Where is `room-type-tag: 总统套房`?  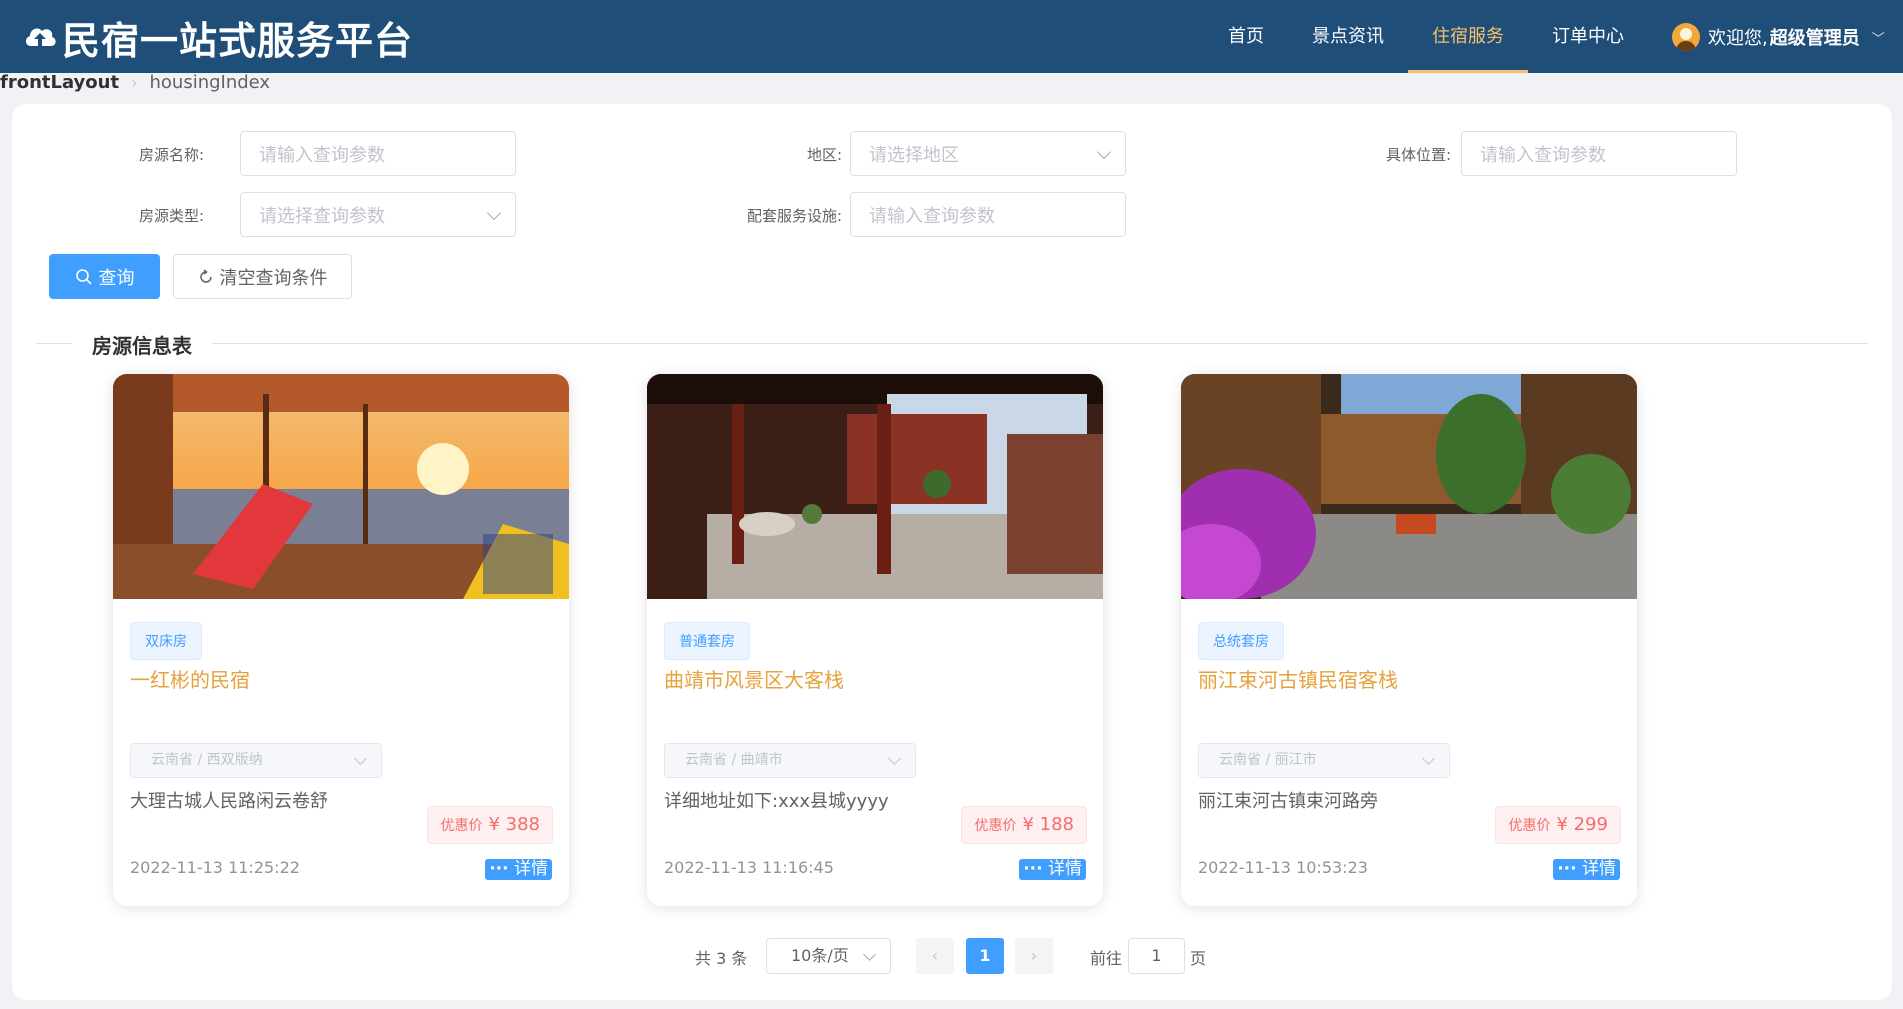
room-type-tag: 总统套房 is located at coordinates (1241, 641).